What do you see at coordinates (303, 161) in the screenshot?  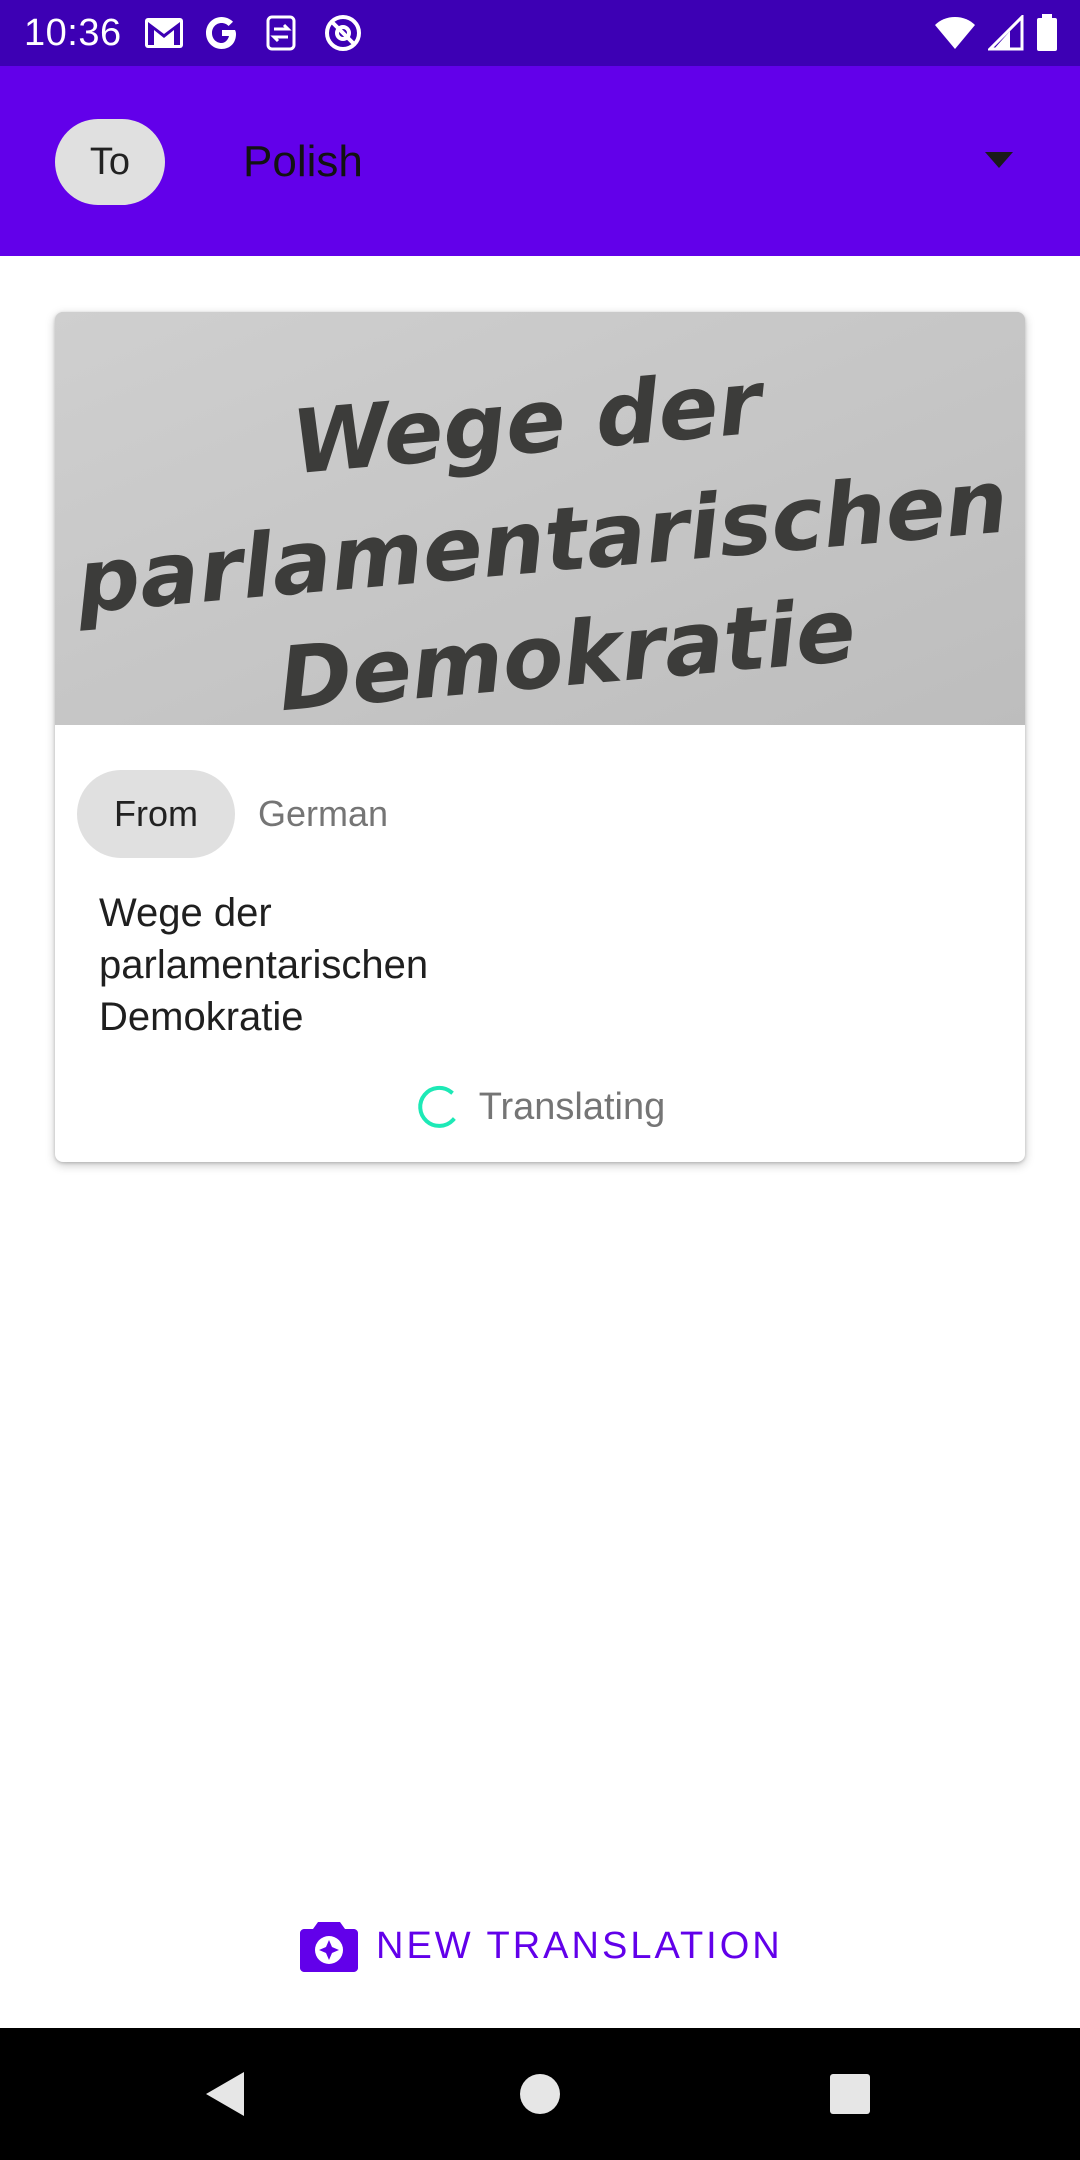 I see `target-language-value: Polish` at bounding box center [303, 161].